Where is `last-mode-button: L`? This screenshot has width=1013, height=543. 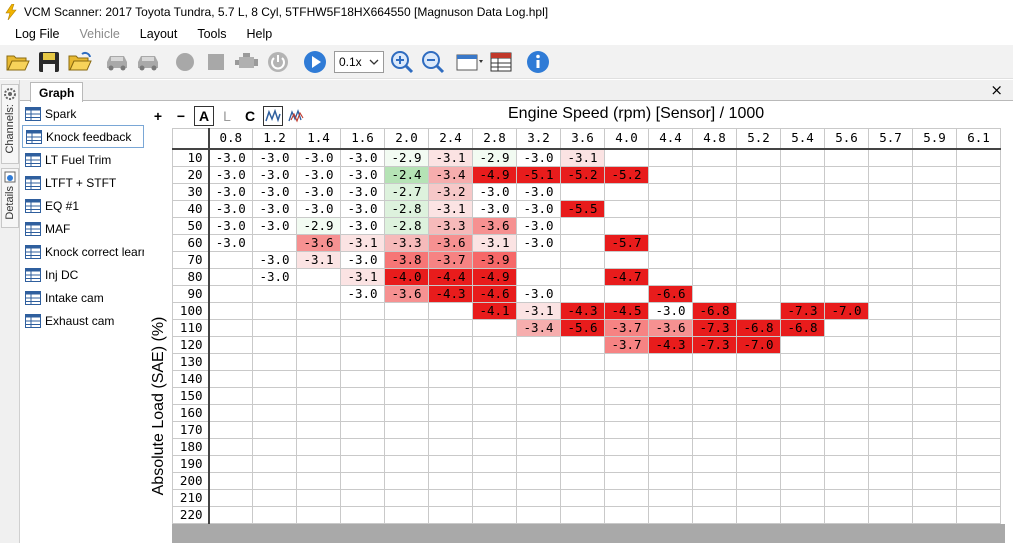
last-mode-button: L is located at coordinates (227, 116).